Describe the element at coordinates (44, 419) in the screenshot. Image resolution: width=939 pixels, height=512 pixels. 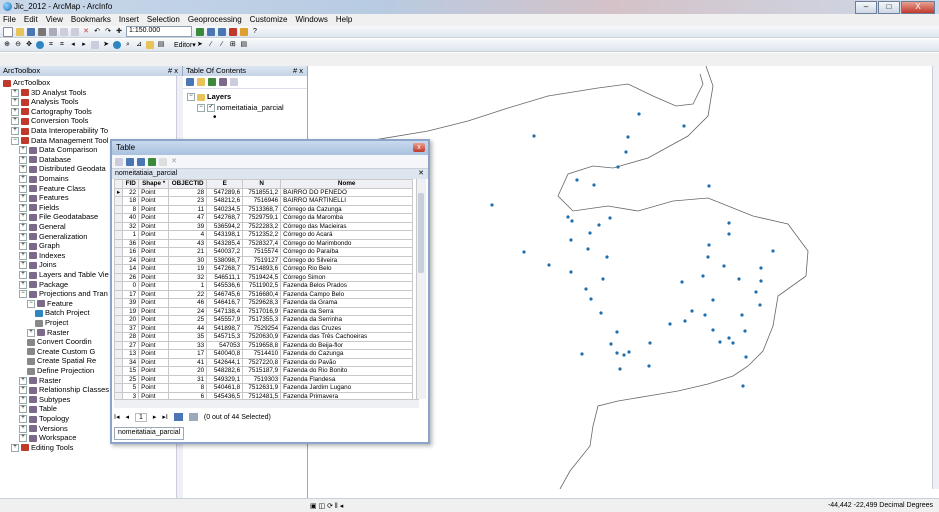
I see `toolbox-item: + Topology` at that location.